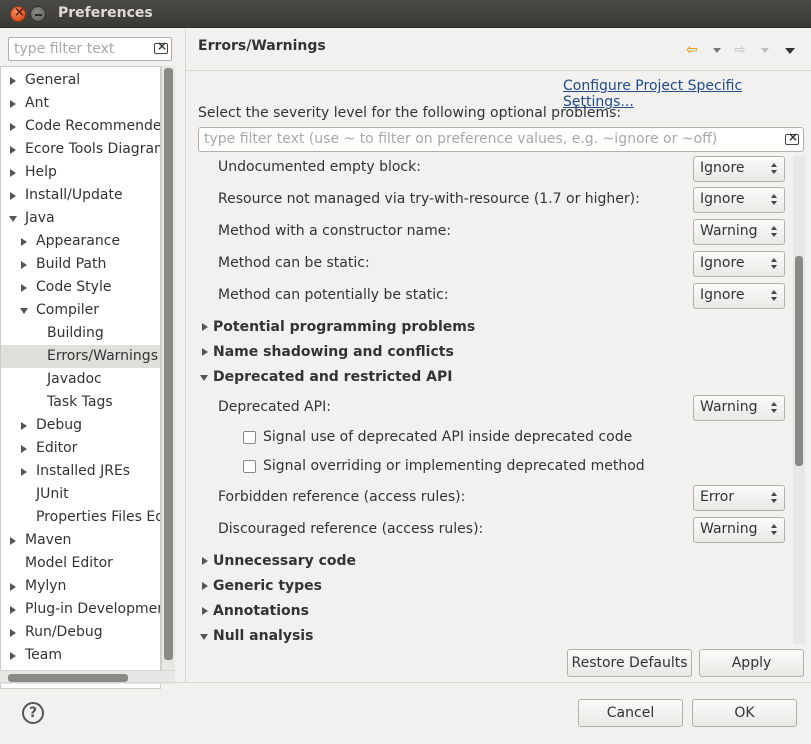 This screenshot has width=811, height=744. I want to click on tree-item: Code Recommenders, so click(81, 126).